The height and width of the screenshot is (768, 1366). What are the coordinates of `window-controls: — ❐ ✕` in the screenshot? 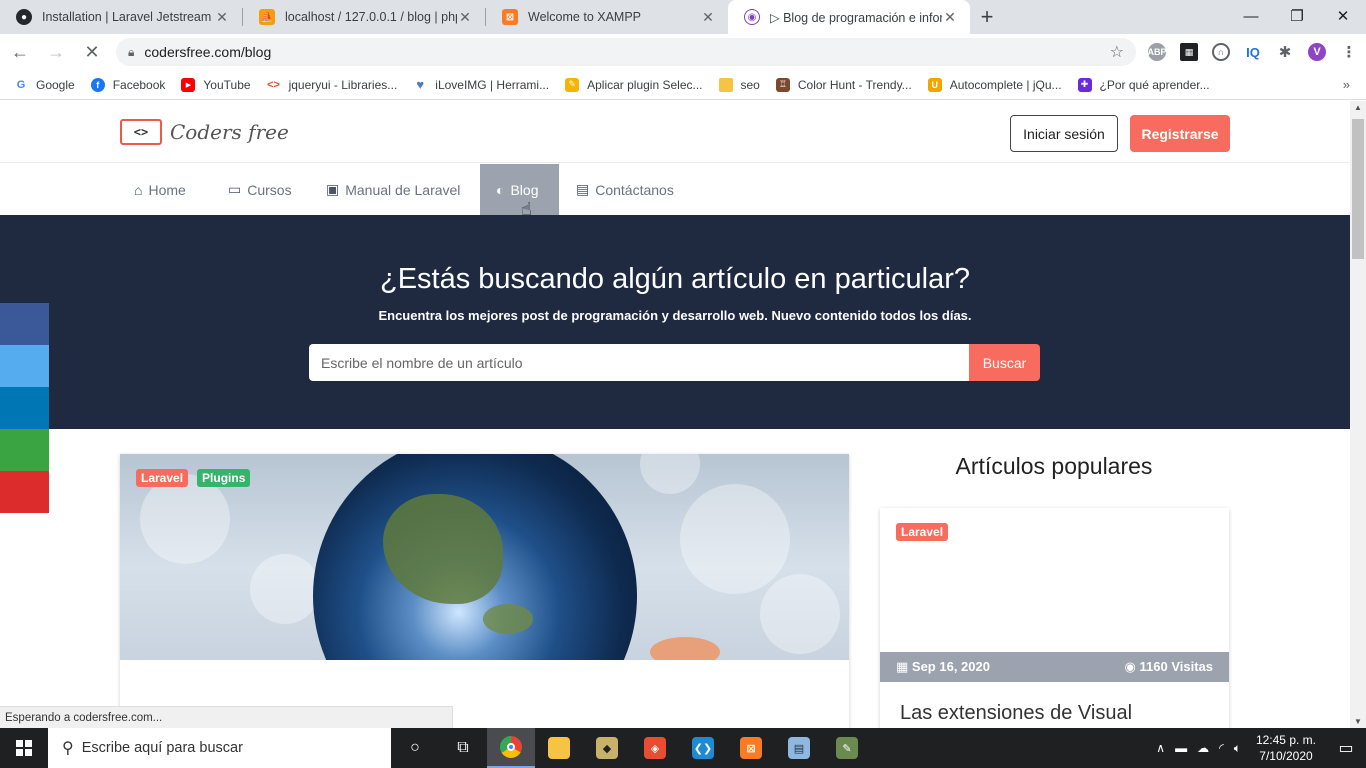 It's located at (1297, 16).